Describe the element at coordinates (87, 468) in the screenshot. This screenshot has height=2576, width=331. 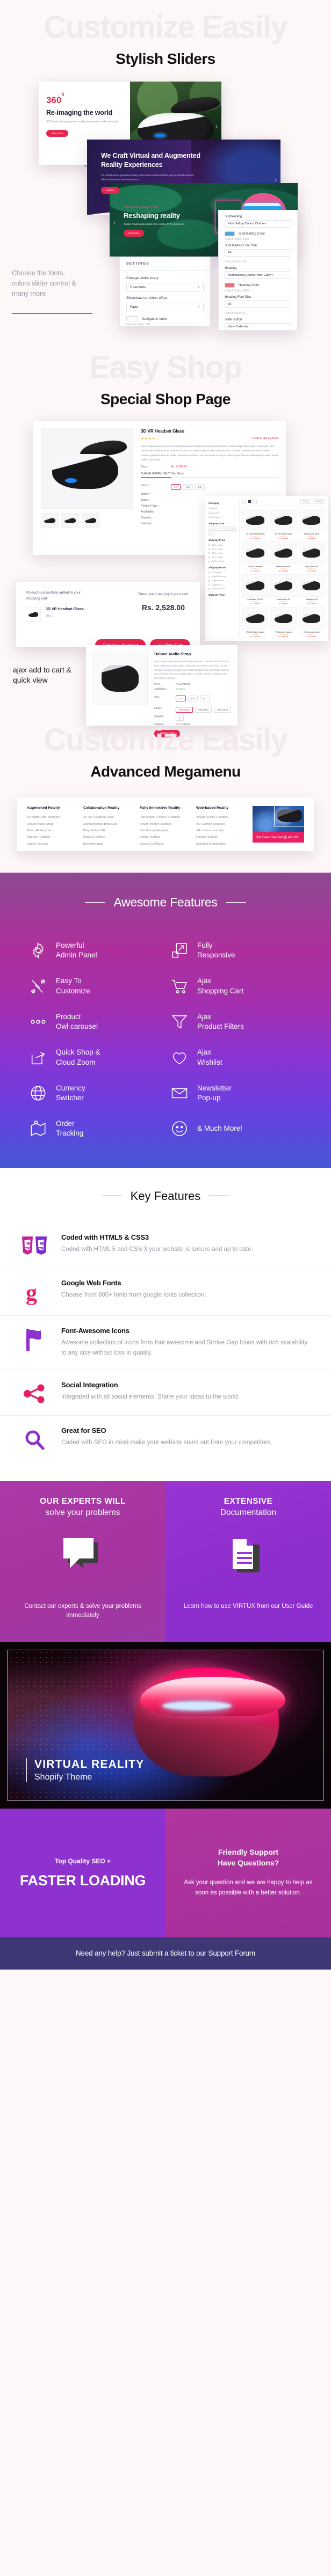
I see `product-main-image` at that location.